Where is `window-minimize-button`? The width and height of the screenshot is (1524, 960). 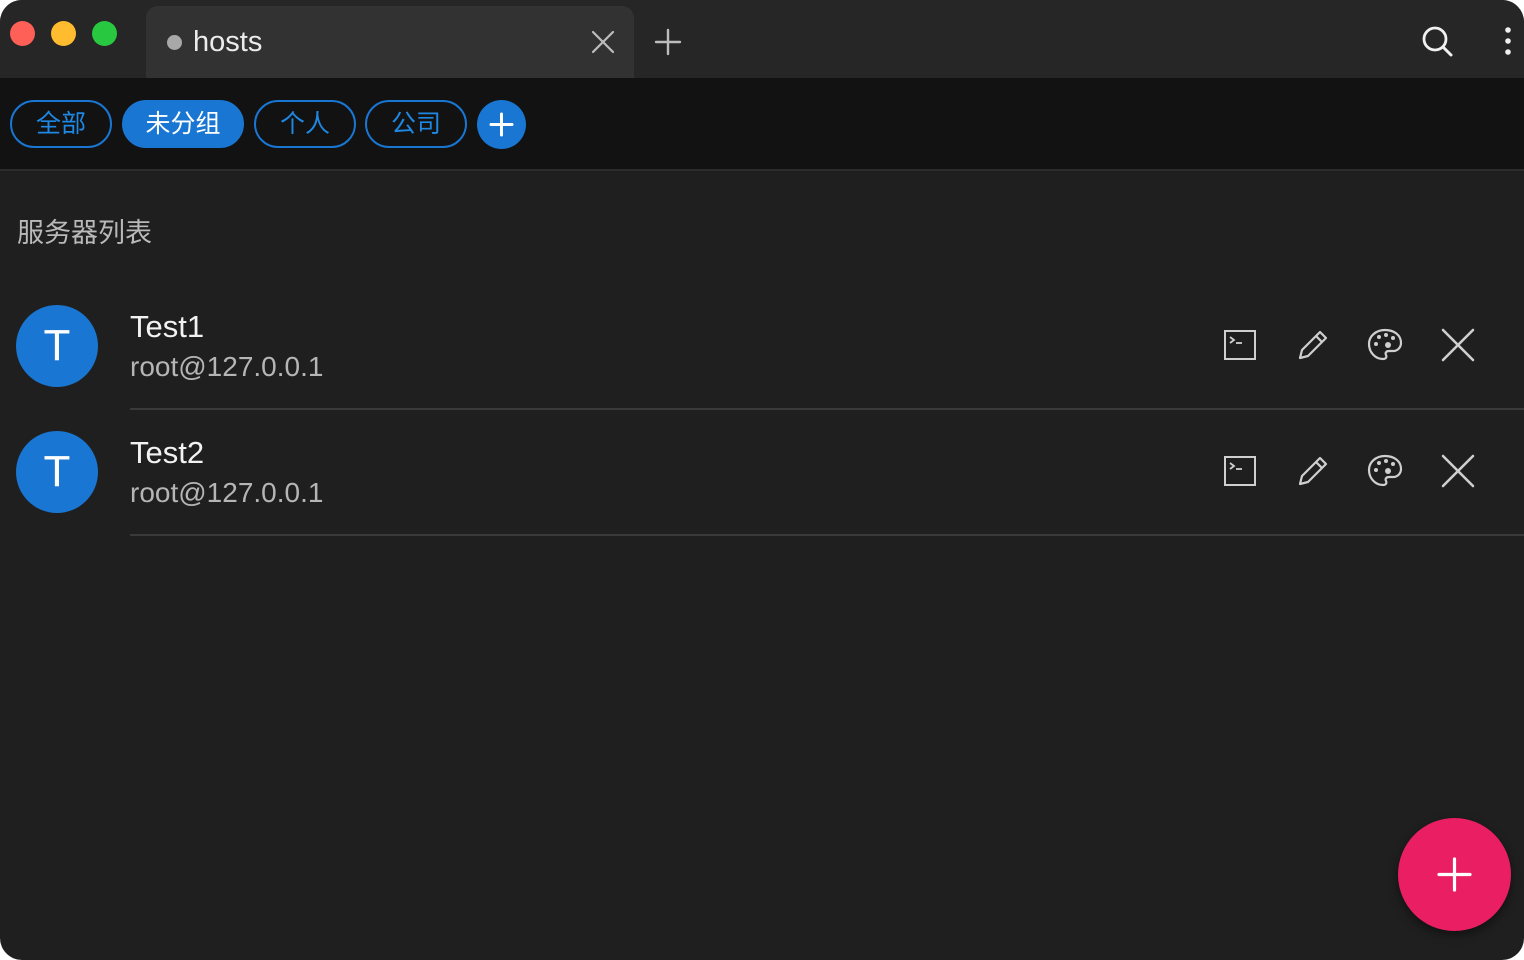
window-minimize-button is located at coordinates (63, 33).